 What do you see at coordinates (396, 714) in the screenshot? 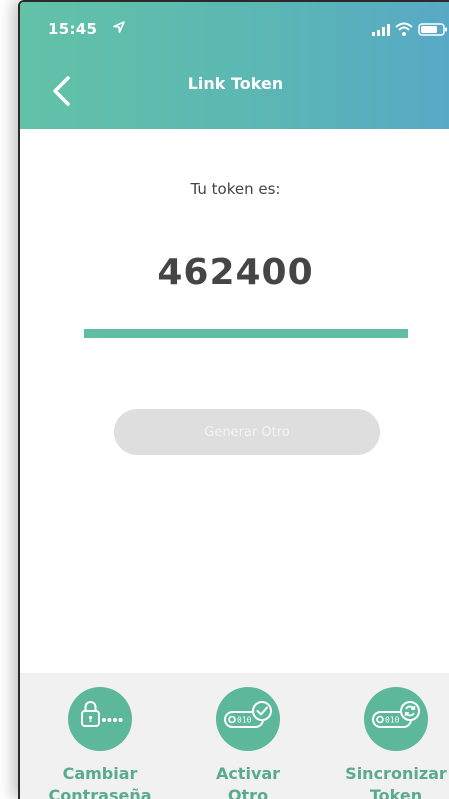
I see `token-sync-icon: 010` at bounding box center [396, 714].